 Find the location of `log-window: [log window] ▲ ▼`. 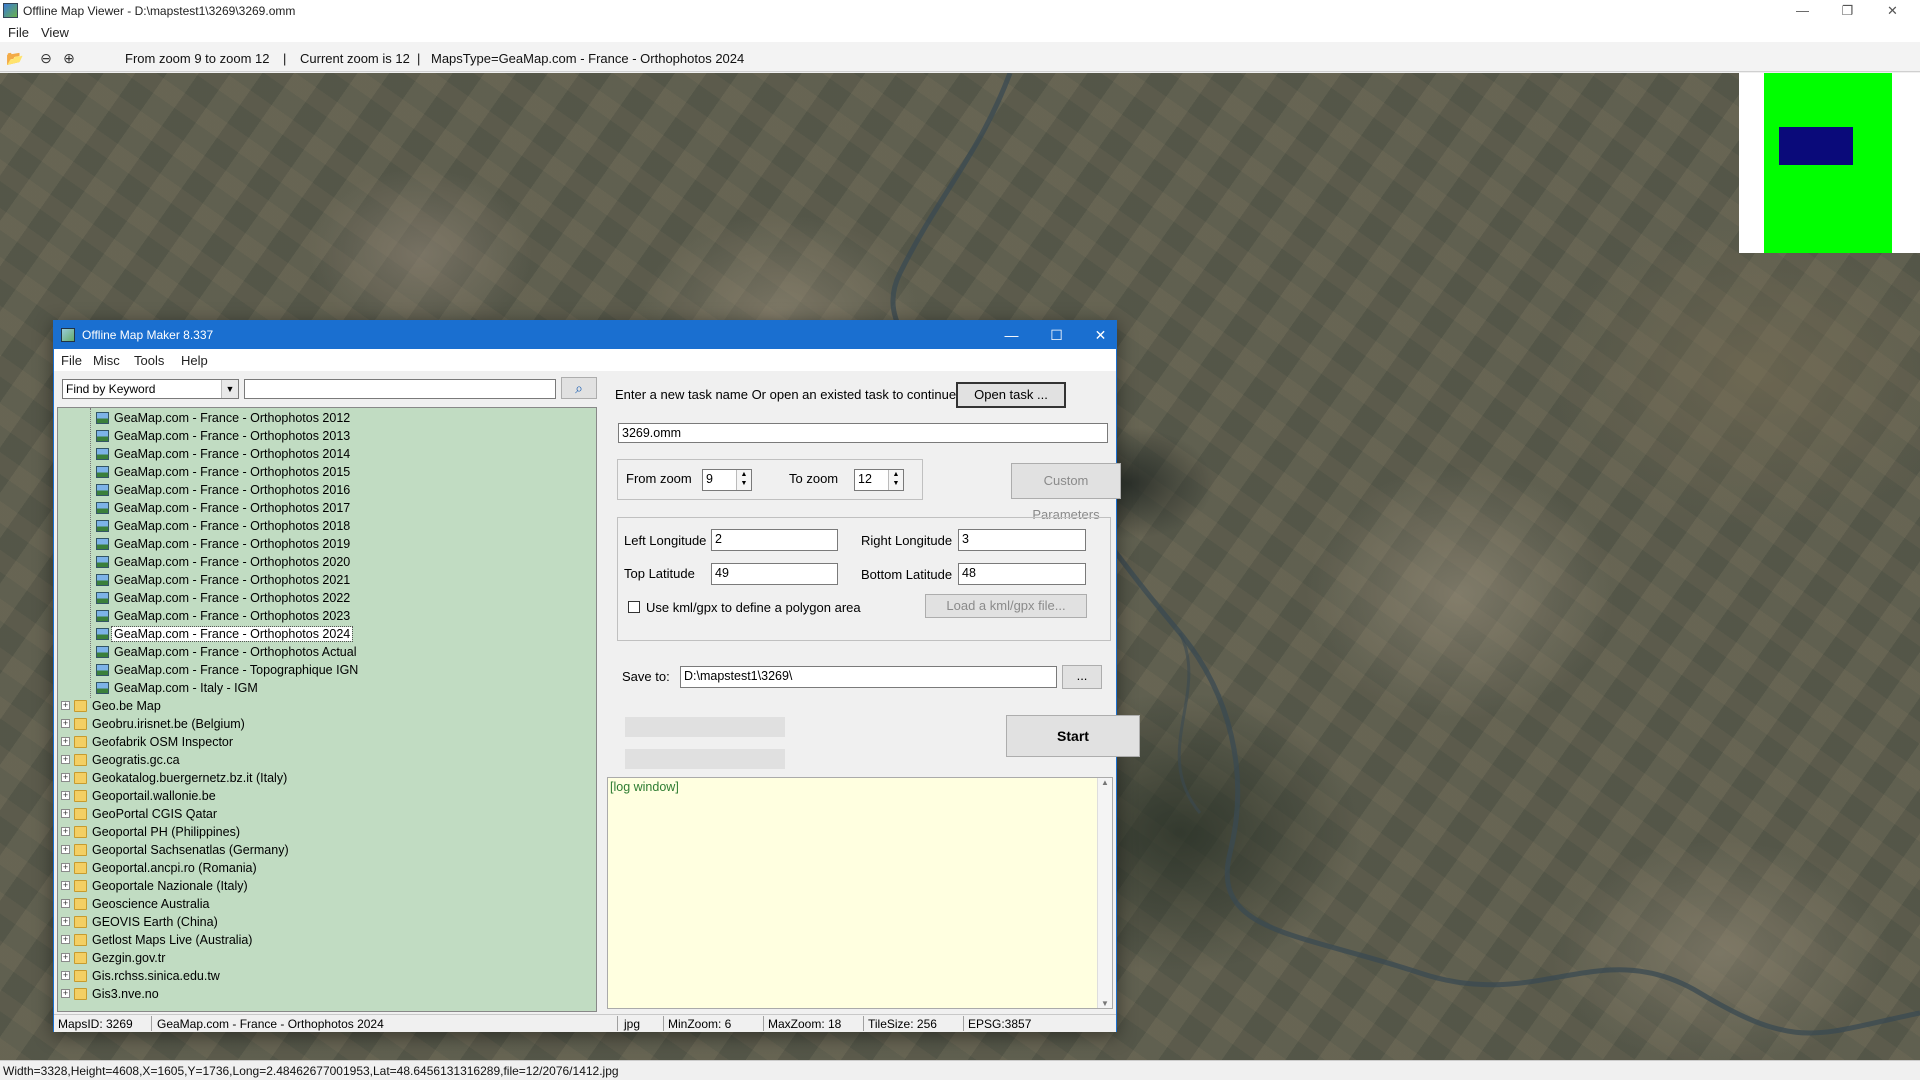

log-window: [log window] ▲ ▼ is located at coordinates (860, 893).